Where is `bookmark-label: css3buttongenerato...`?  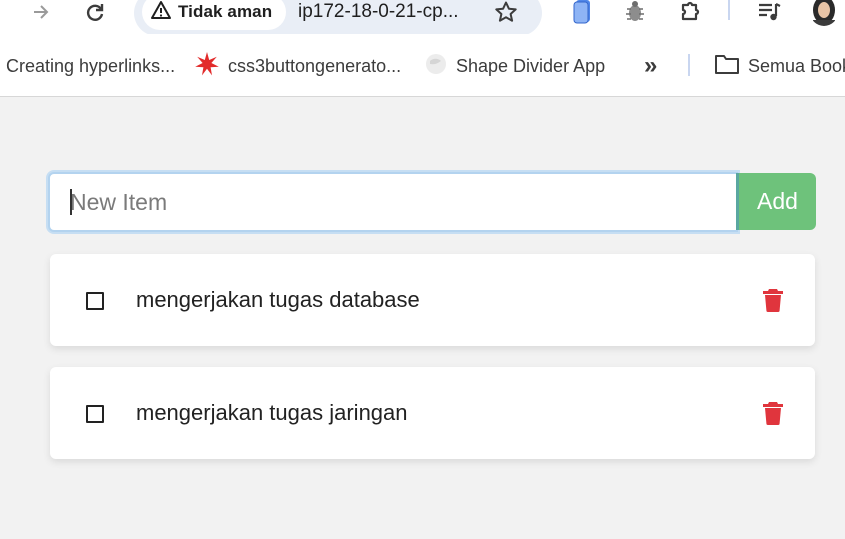 bookmark-label: css3buttongenerato... is located at coordinates (315, 65).